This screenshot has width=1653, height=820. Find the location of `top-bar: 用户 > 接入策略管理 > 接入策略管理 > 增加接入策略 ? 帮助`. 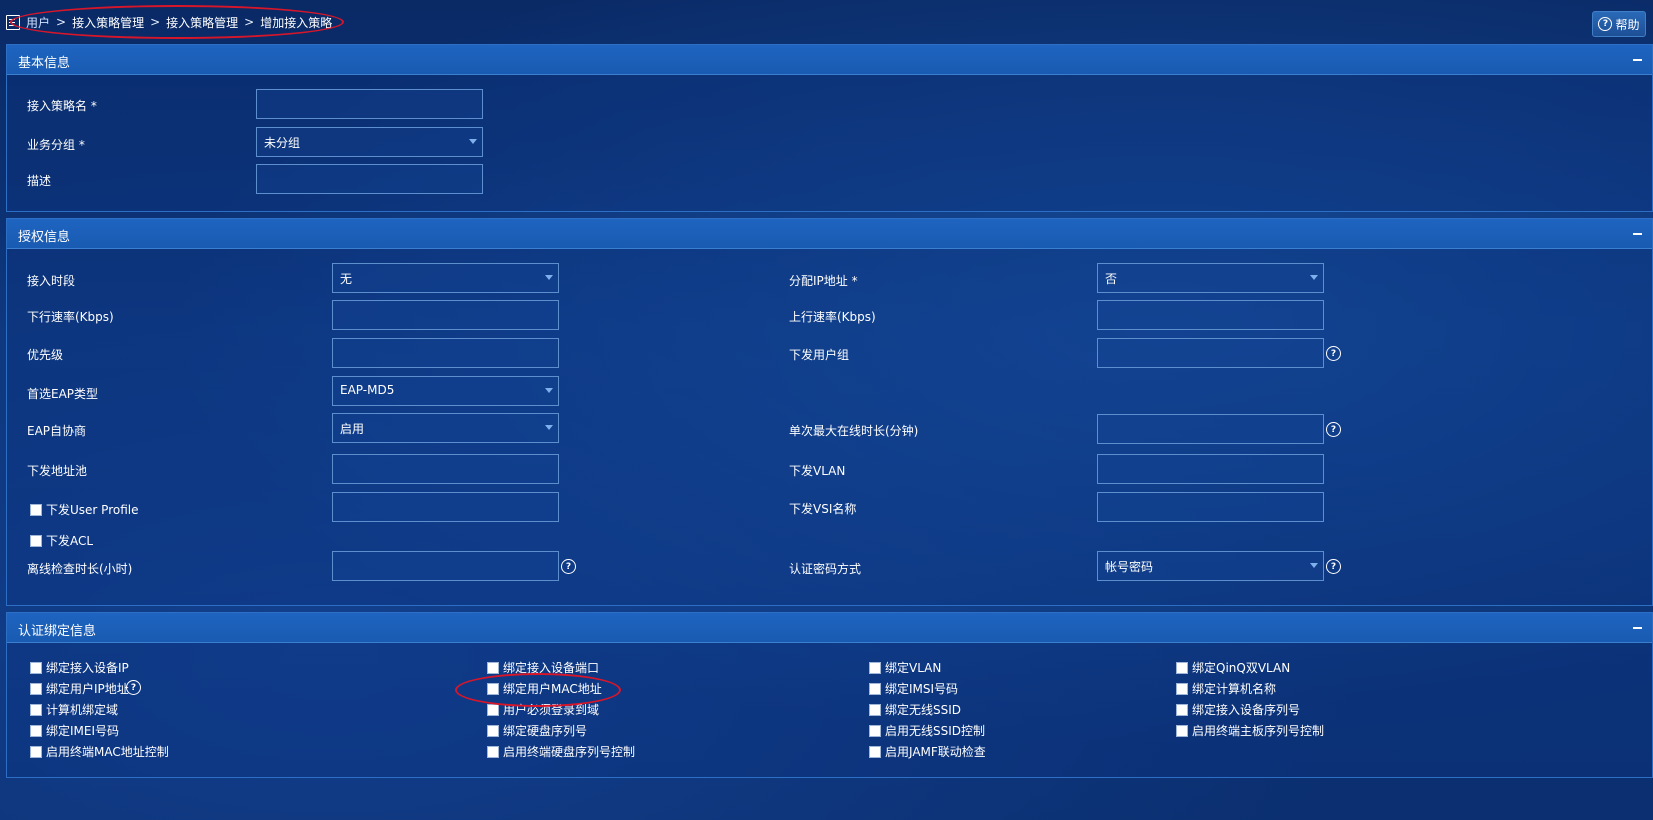

top-bar: 用户 > 接入策略管理 > 接入策略管理 > 增加接入策略 ? 帮助 is located at coordinates (826, 22).